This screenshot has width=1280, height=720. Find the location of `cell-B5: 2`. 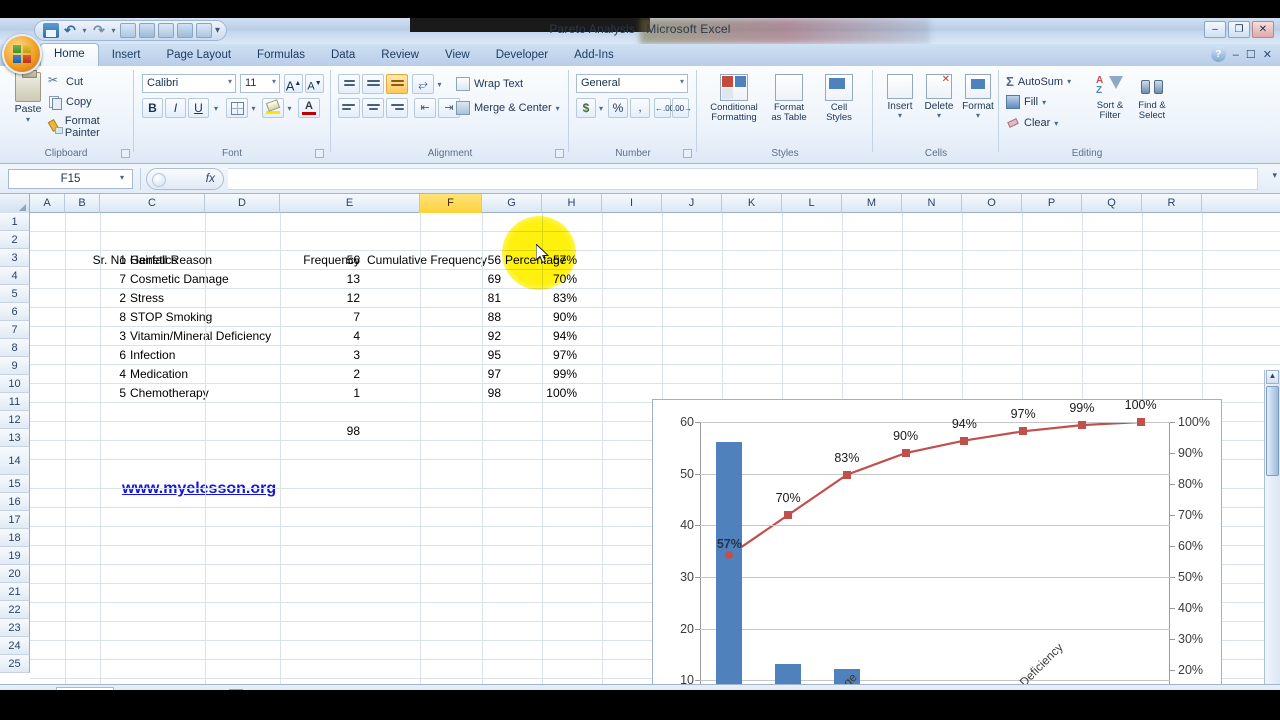

cell-B5: 2 is located at coordinates (104, 298).